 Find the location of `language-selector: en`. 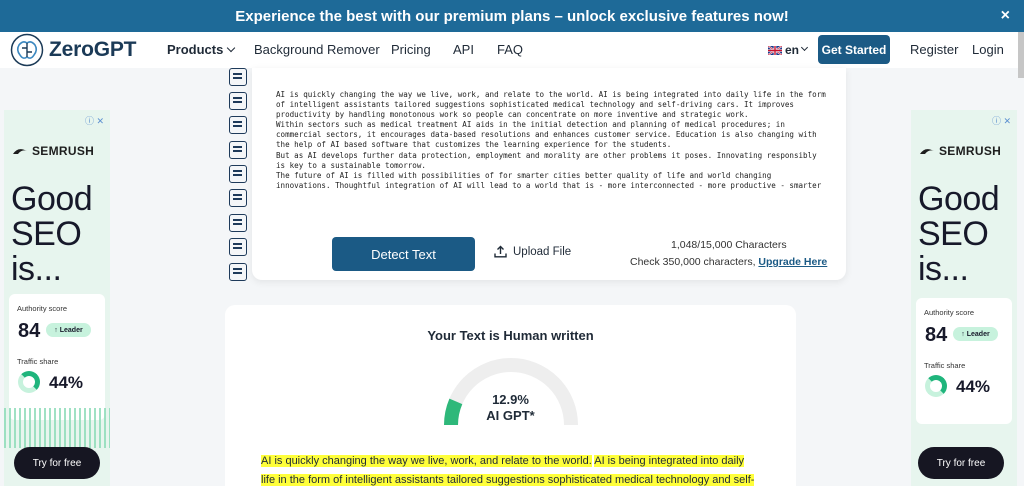

language-selector: en is located at coordinates (788, 50).